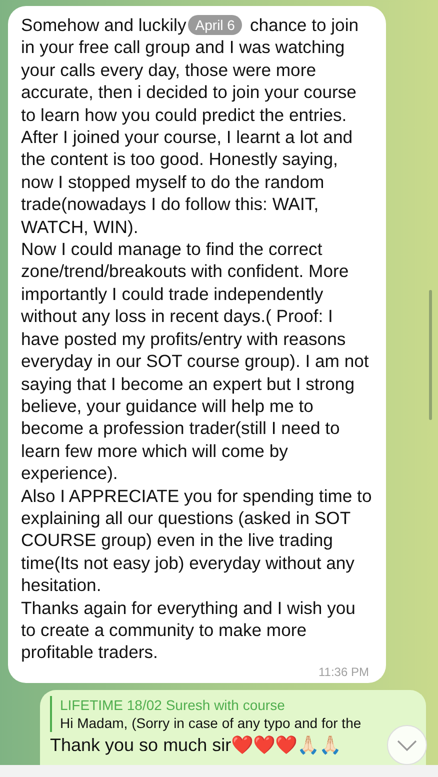 The width and height of the screenshot is (438, 777). Describe the element at coordinates (197, 540) in the screenshot. I see `message-text: Also I APPRECIATE you for spending time to explaining all our questions (asked in SOT COURSE group) even in the live trading time(Its not easy job) everyday without any hesitation.` at that location.